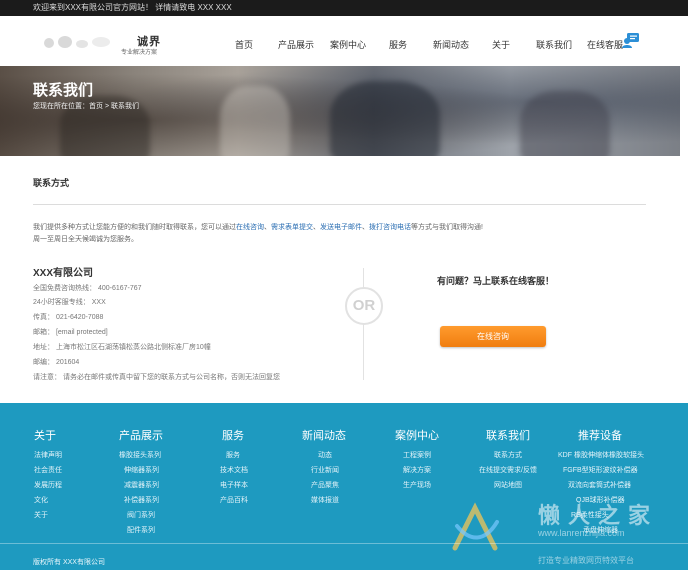 The height and width of the screenshot is (570, 688). I want to click on nav-news: 新闻动态, so click(451, 44).